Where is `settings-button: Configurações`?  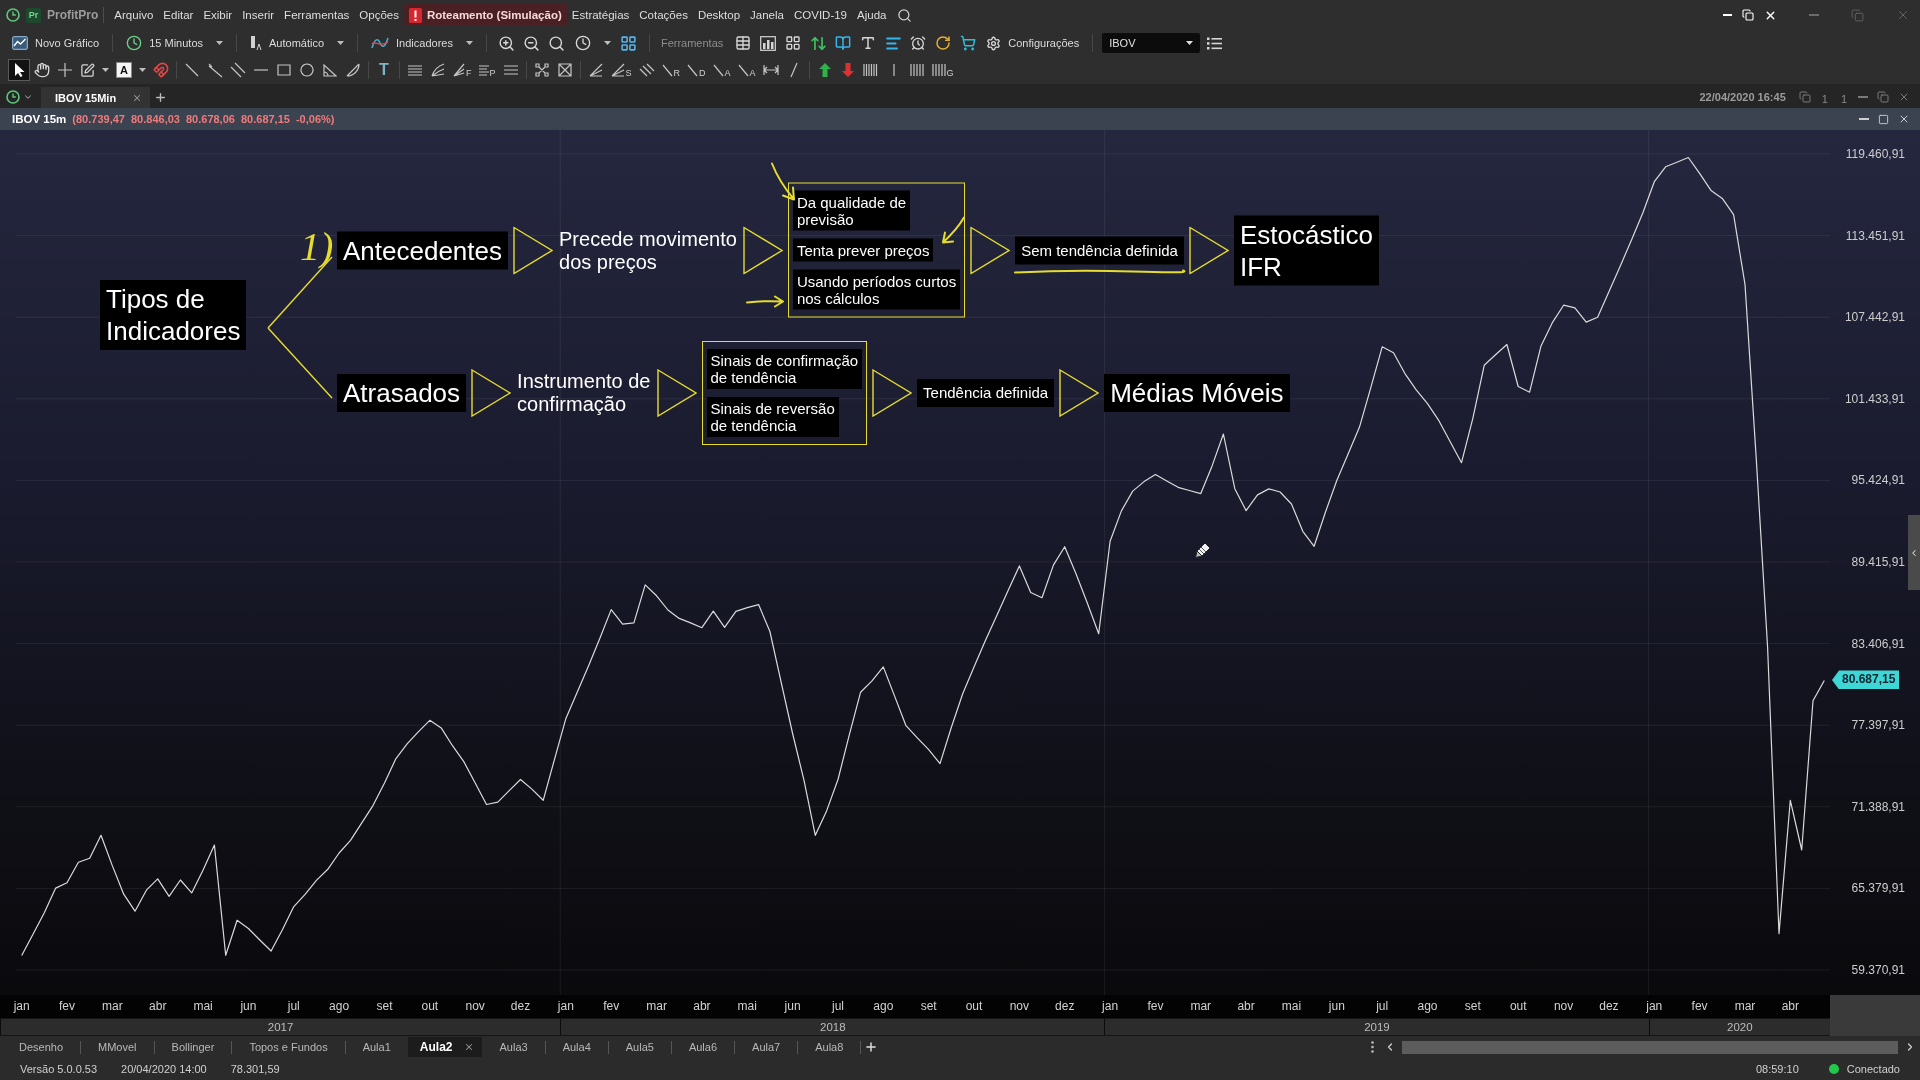 settings-button: Configurações is located at coordinates (1033, 43).